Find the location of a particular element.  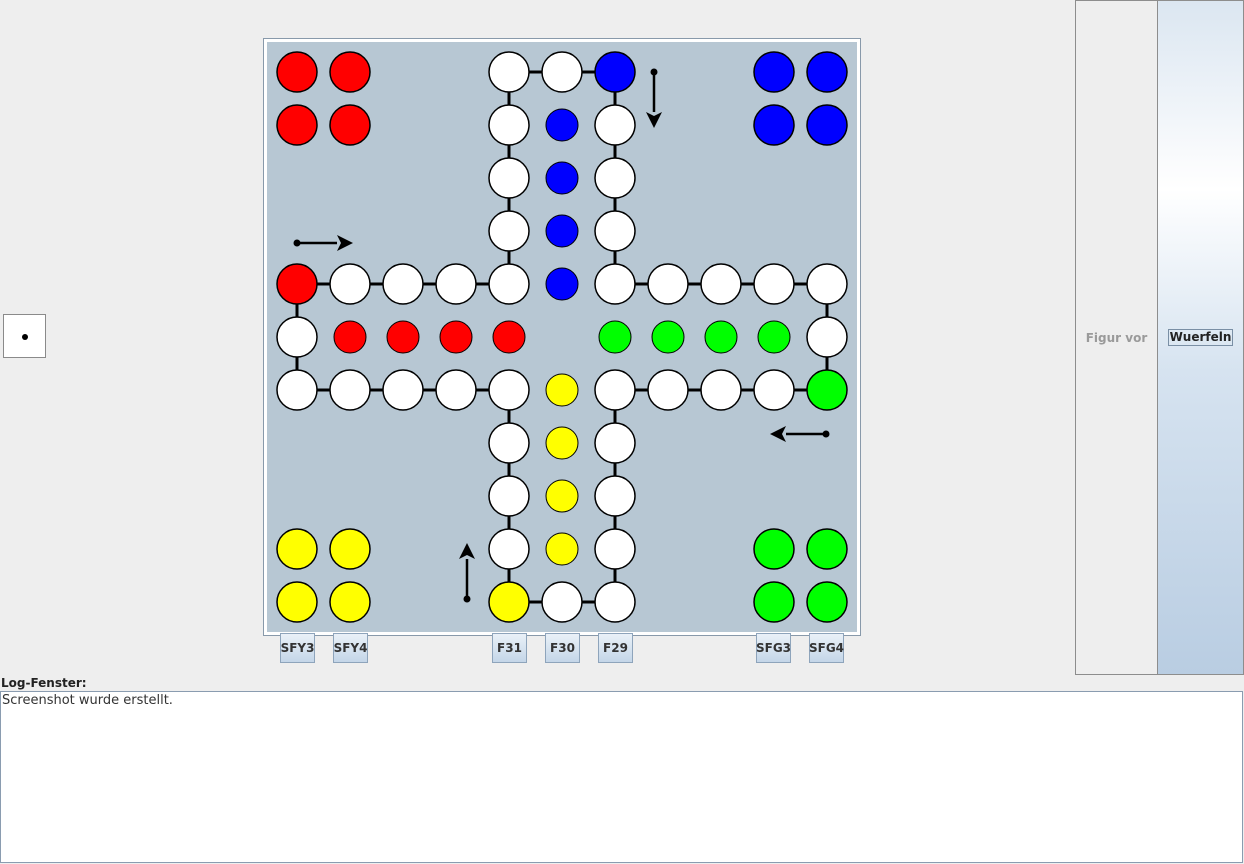

figur-vor-button: Figur vor is located at coordinates (1117, 337).